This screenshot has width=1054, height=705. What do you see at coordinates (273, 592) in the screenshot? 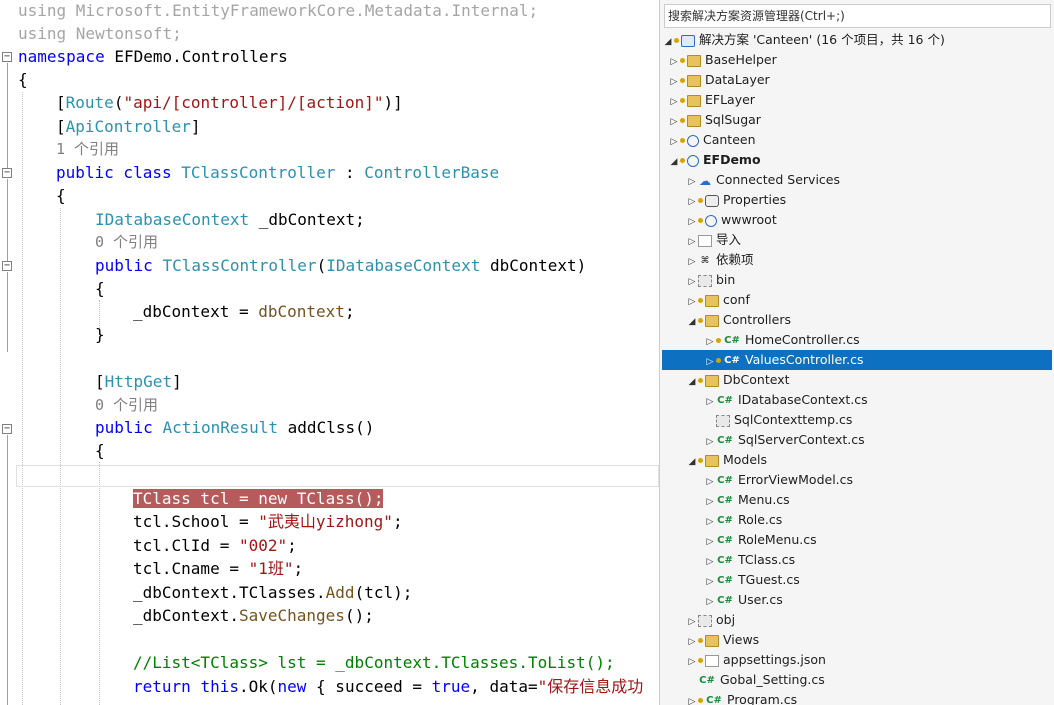
I see `code-line: _dbContext.TClasses.Add(tcl);` at bounding box center [273, 592].